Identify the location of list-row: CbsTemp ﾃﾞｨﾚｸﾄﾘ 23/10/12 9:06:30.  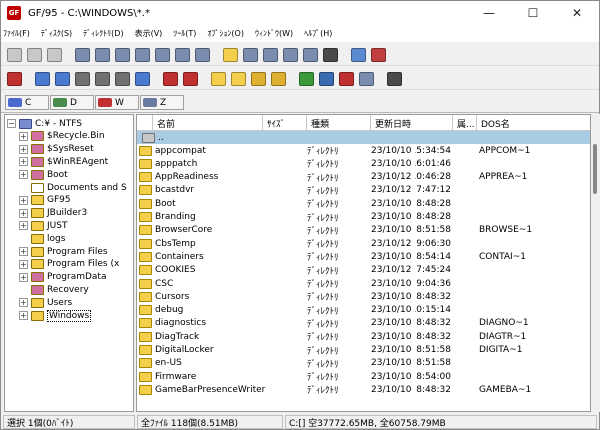
(363, 243).